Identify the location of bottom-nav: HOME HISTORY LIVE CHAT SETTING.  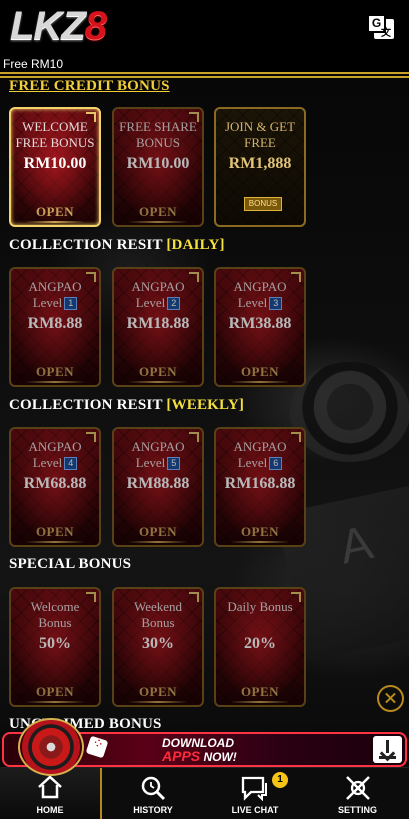
(204, 793).